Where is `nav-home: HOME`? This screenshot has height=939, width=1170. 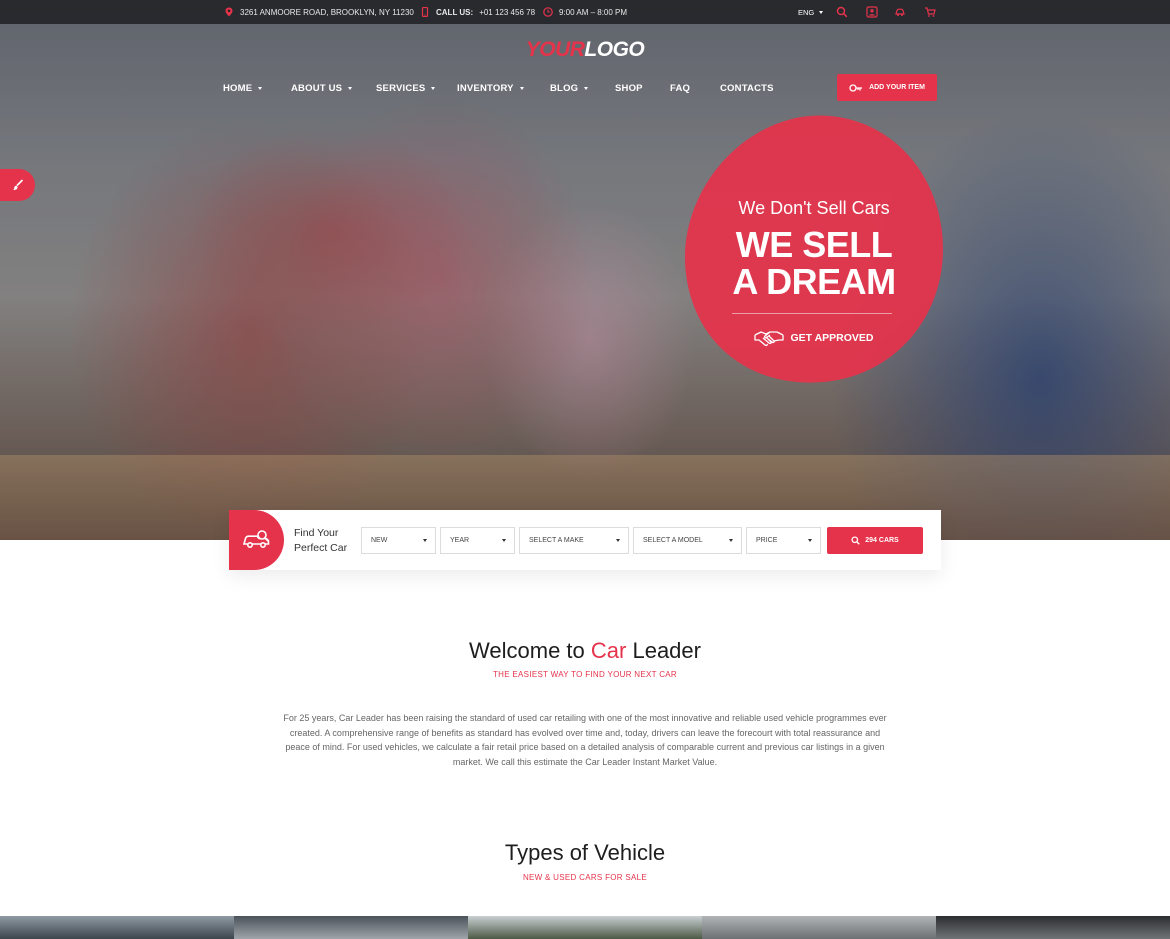
nav-home: HOME is located at coordinates (243, 88).